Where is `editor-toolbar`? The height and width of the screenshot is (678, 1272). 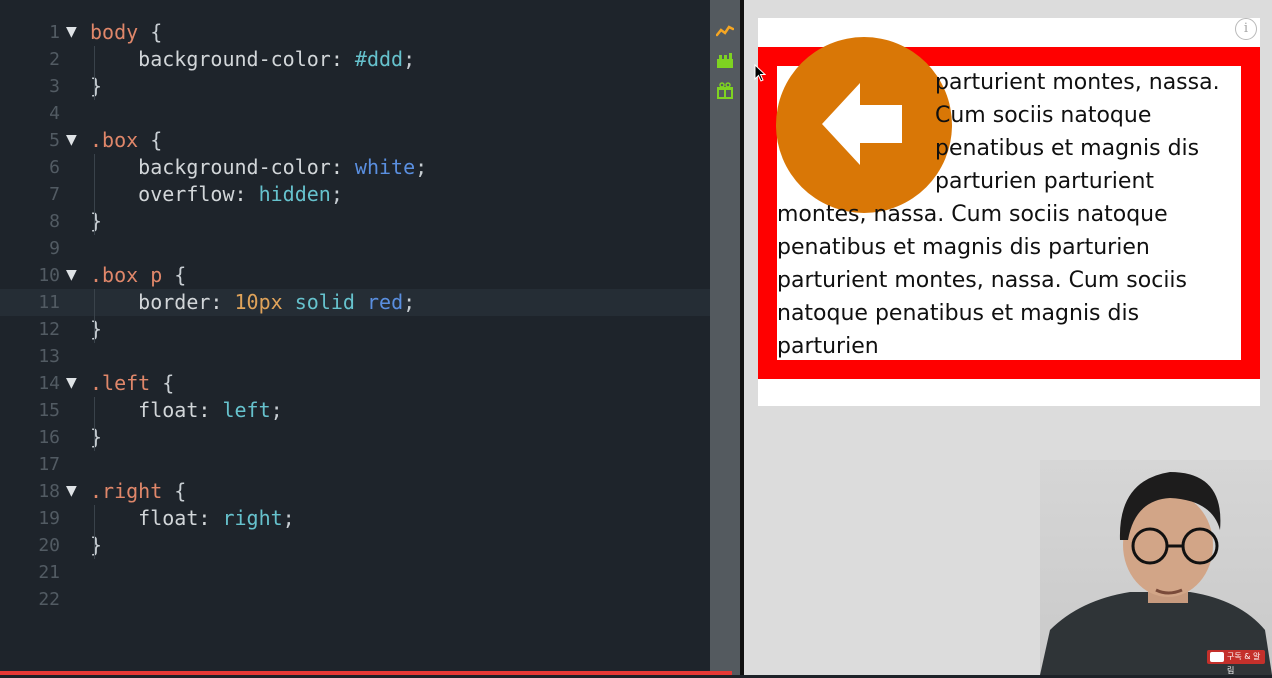
editor-toolbar is located at coordinates (725, 337).